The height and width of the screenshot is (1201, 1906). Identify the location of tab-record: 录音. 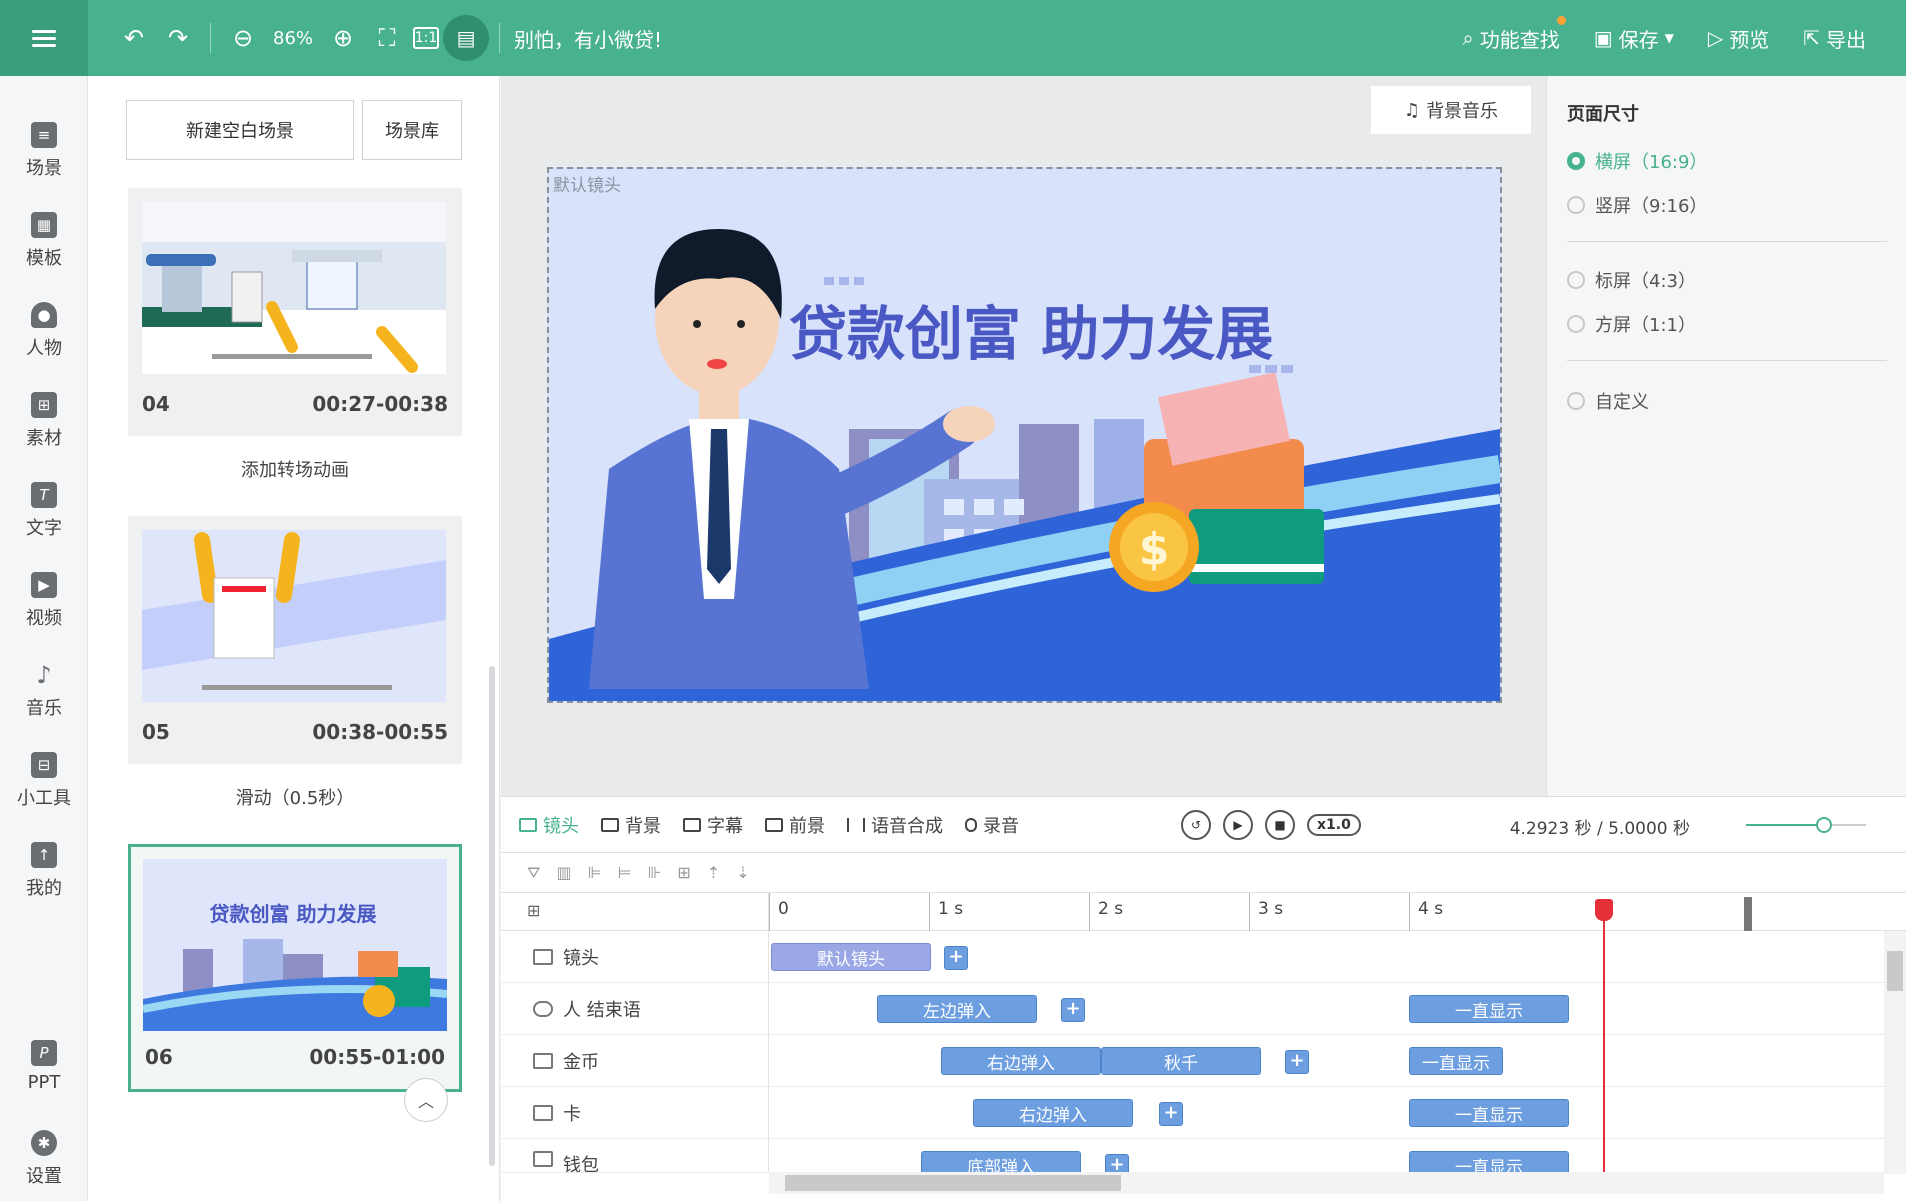
(992, 825).